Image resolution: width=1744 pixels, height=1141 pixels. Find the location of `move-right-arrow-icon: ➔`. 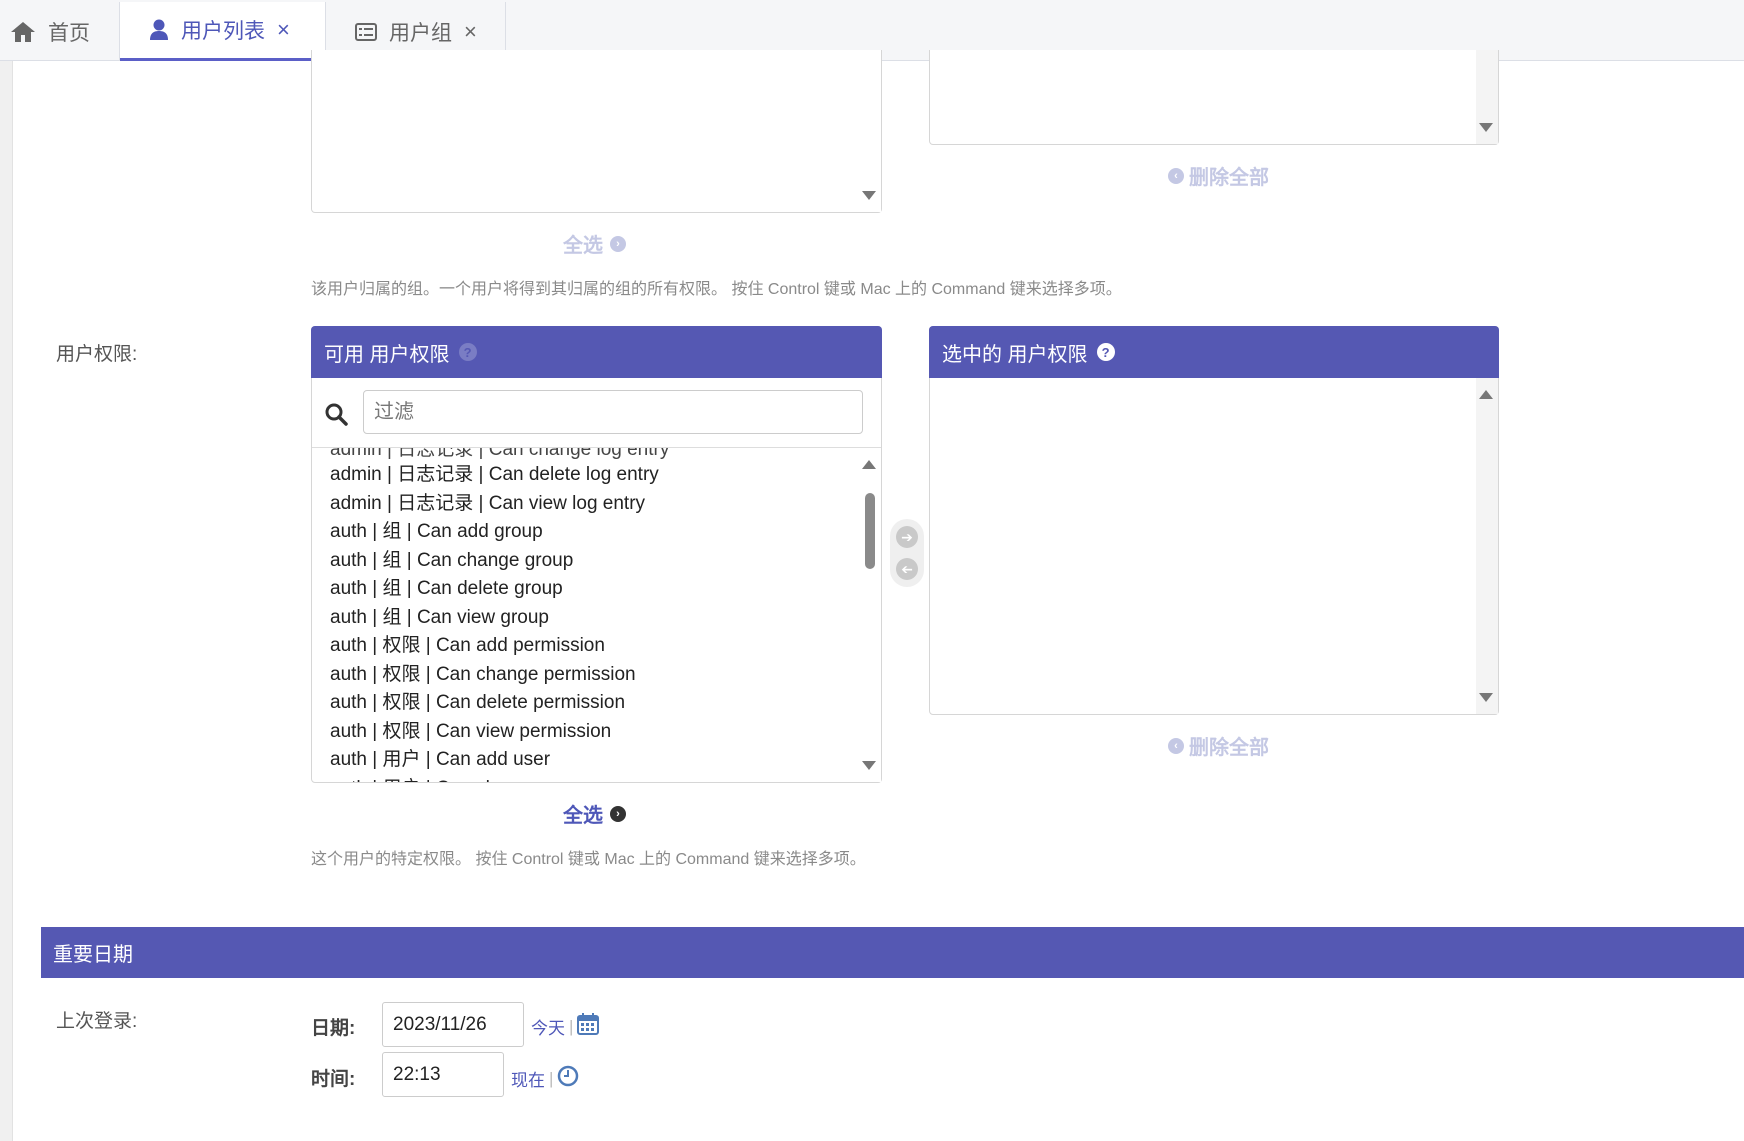

move-right-arrow-icon: ➔ is located at coordinates (907, 537).